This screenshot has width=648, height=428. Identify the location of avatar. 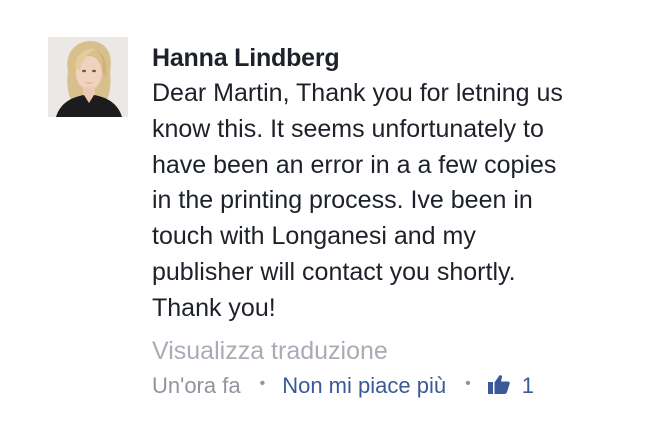
(88, 77).